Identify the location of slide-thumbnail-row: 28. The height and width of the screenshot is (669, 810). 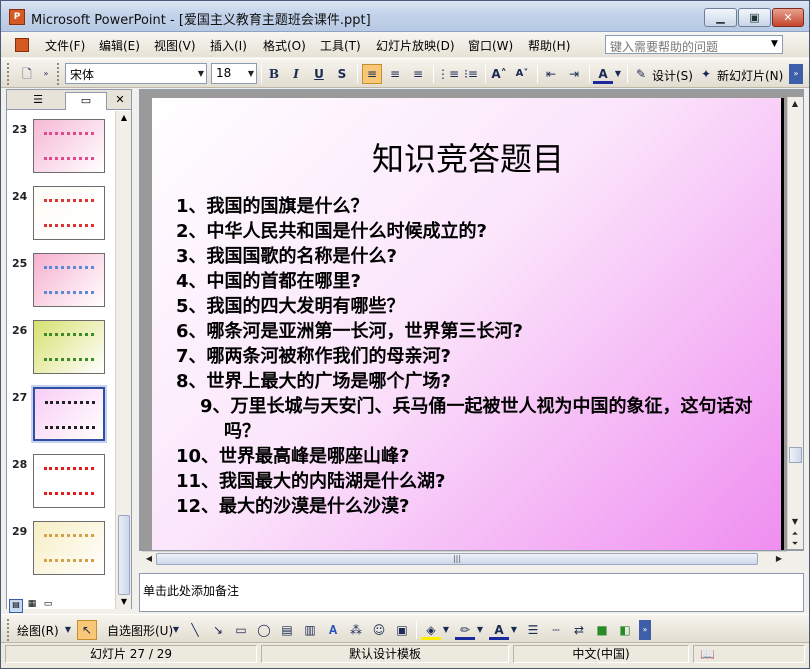
(61, 487).